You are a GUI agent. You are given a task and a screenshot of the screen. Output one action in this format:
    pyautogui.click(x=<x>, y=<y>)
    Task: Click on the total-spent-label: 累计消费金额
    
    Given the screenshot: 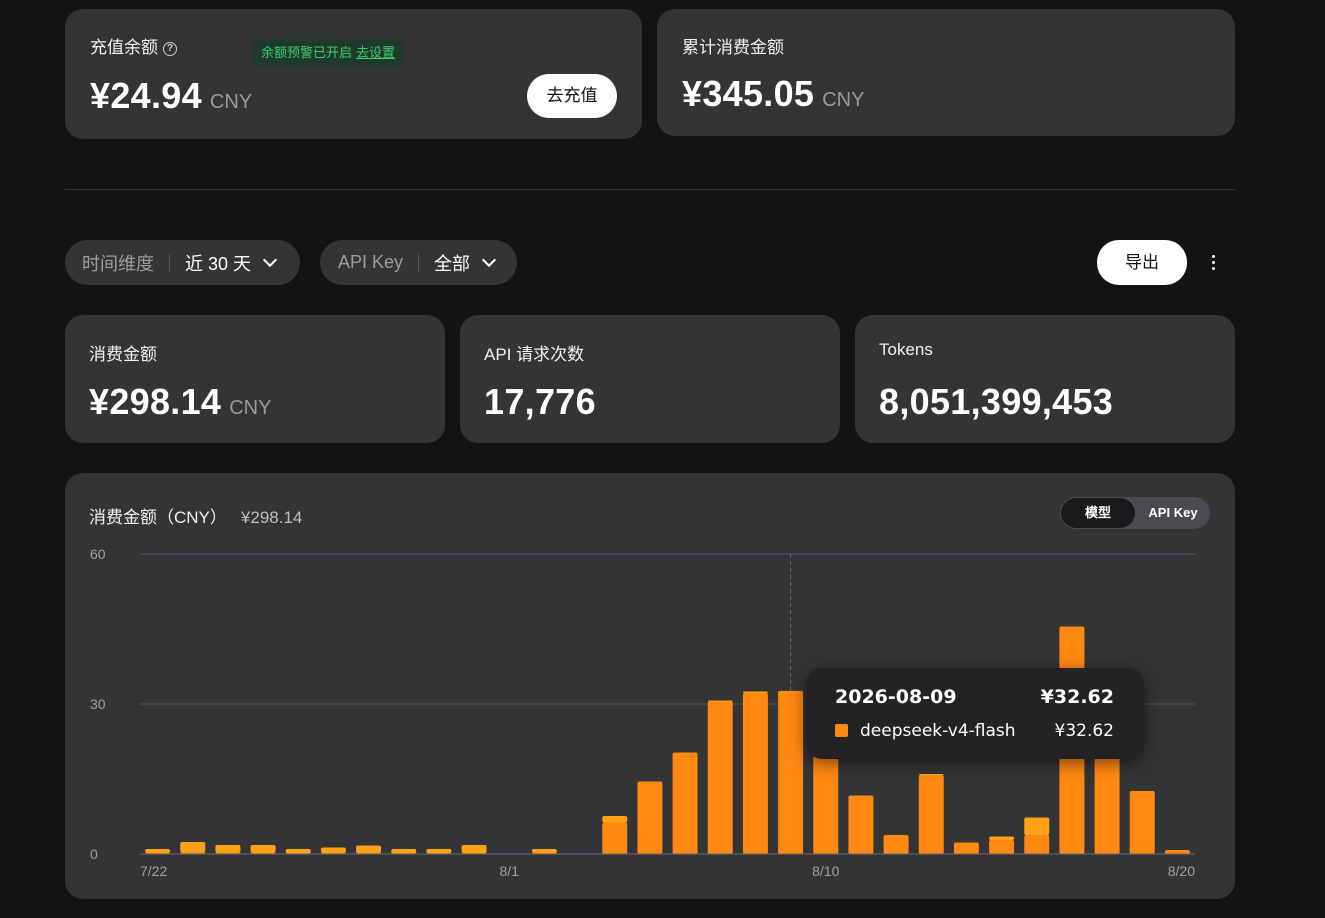 What is the action you would take?
    pyautogui.click(x=733, y=47)
    